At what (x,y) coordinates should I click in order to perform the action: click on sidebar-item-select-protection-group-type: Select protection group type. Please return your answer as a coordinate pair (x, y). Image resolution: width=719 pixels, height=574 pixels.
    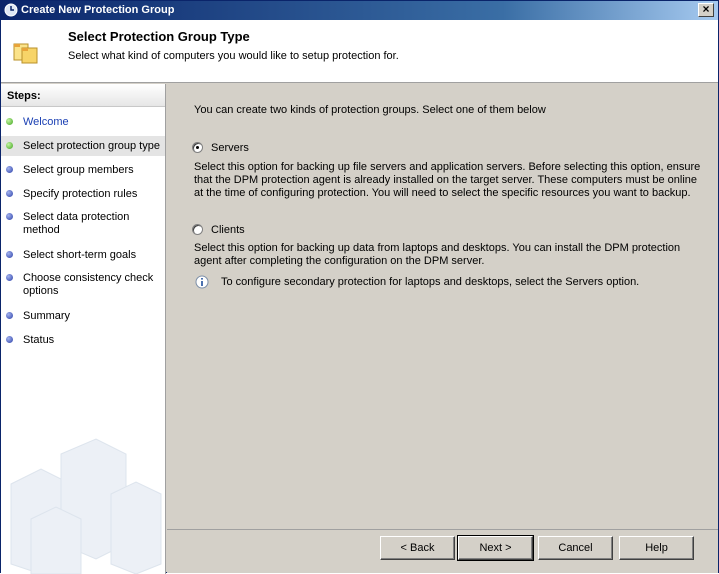
    Looking at the image, I should click on (83, 146).